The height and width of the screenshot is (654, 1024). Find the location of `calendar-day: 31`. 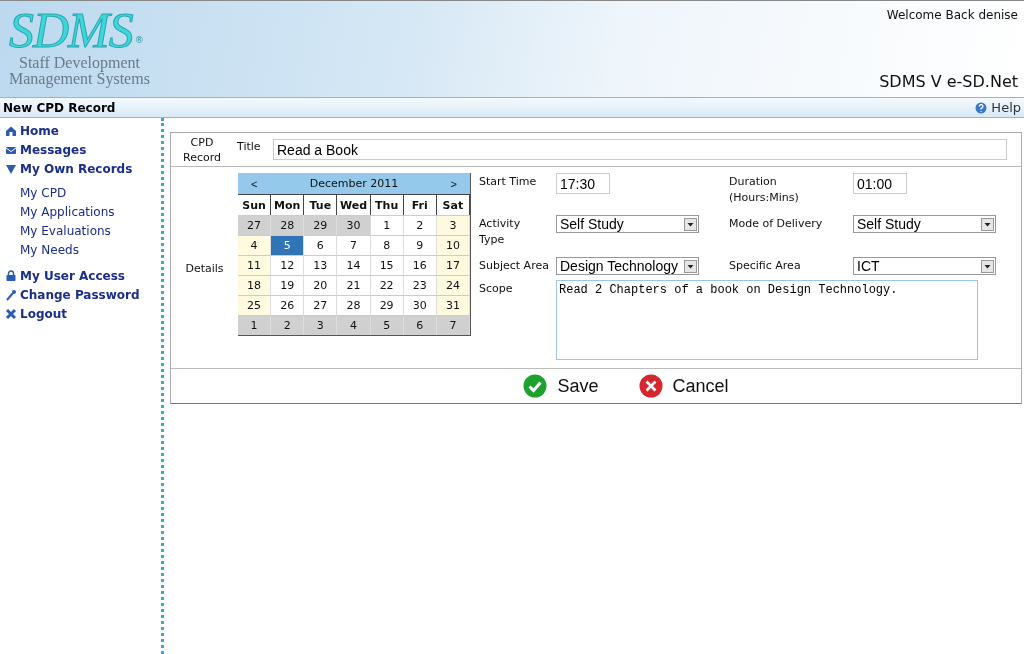

calendar-day: 31 is located at coordinates (453, 305).